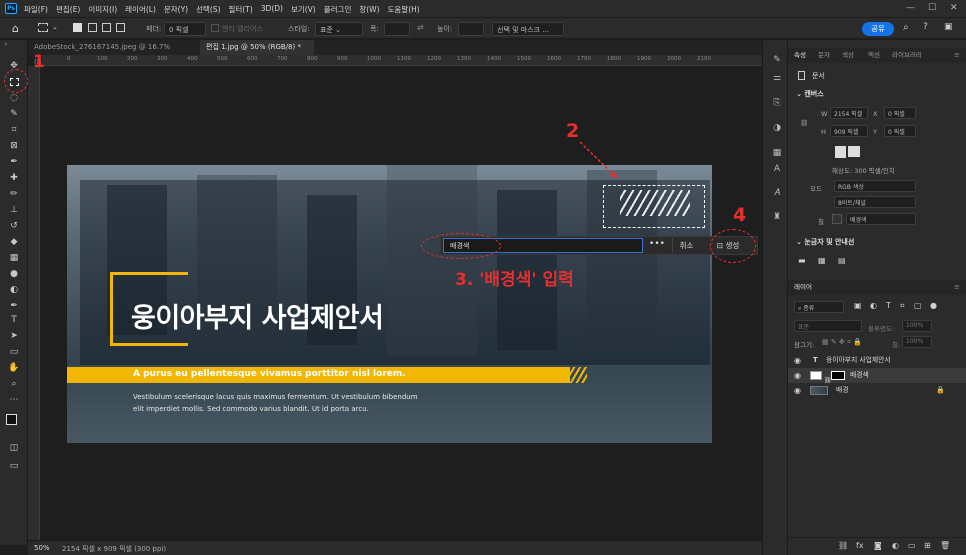 This screenshot has width=966, height=555. Describe the element at coordinates (272, 9) in the screenshot. I see `menu-item: 3D(D)` at that location.